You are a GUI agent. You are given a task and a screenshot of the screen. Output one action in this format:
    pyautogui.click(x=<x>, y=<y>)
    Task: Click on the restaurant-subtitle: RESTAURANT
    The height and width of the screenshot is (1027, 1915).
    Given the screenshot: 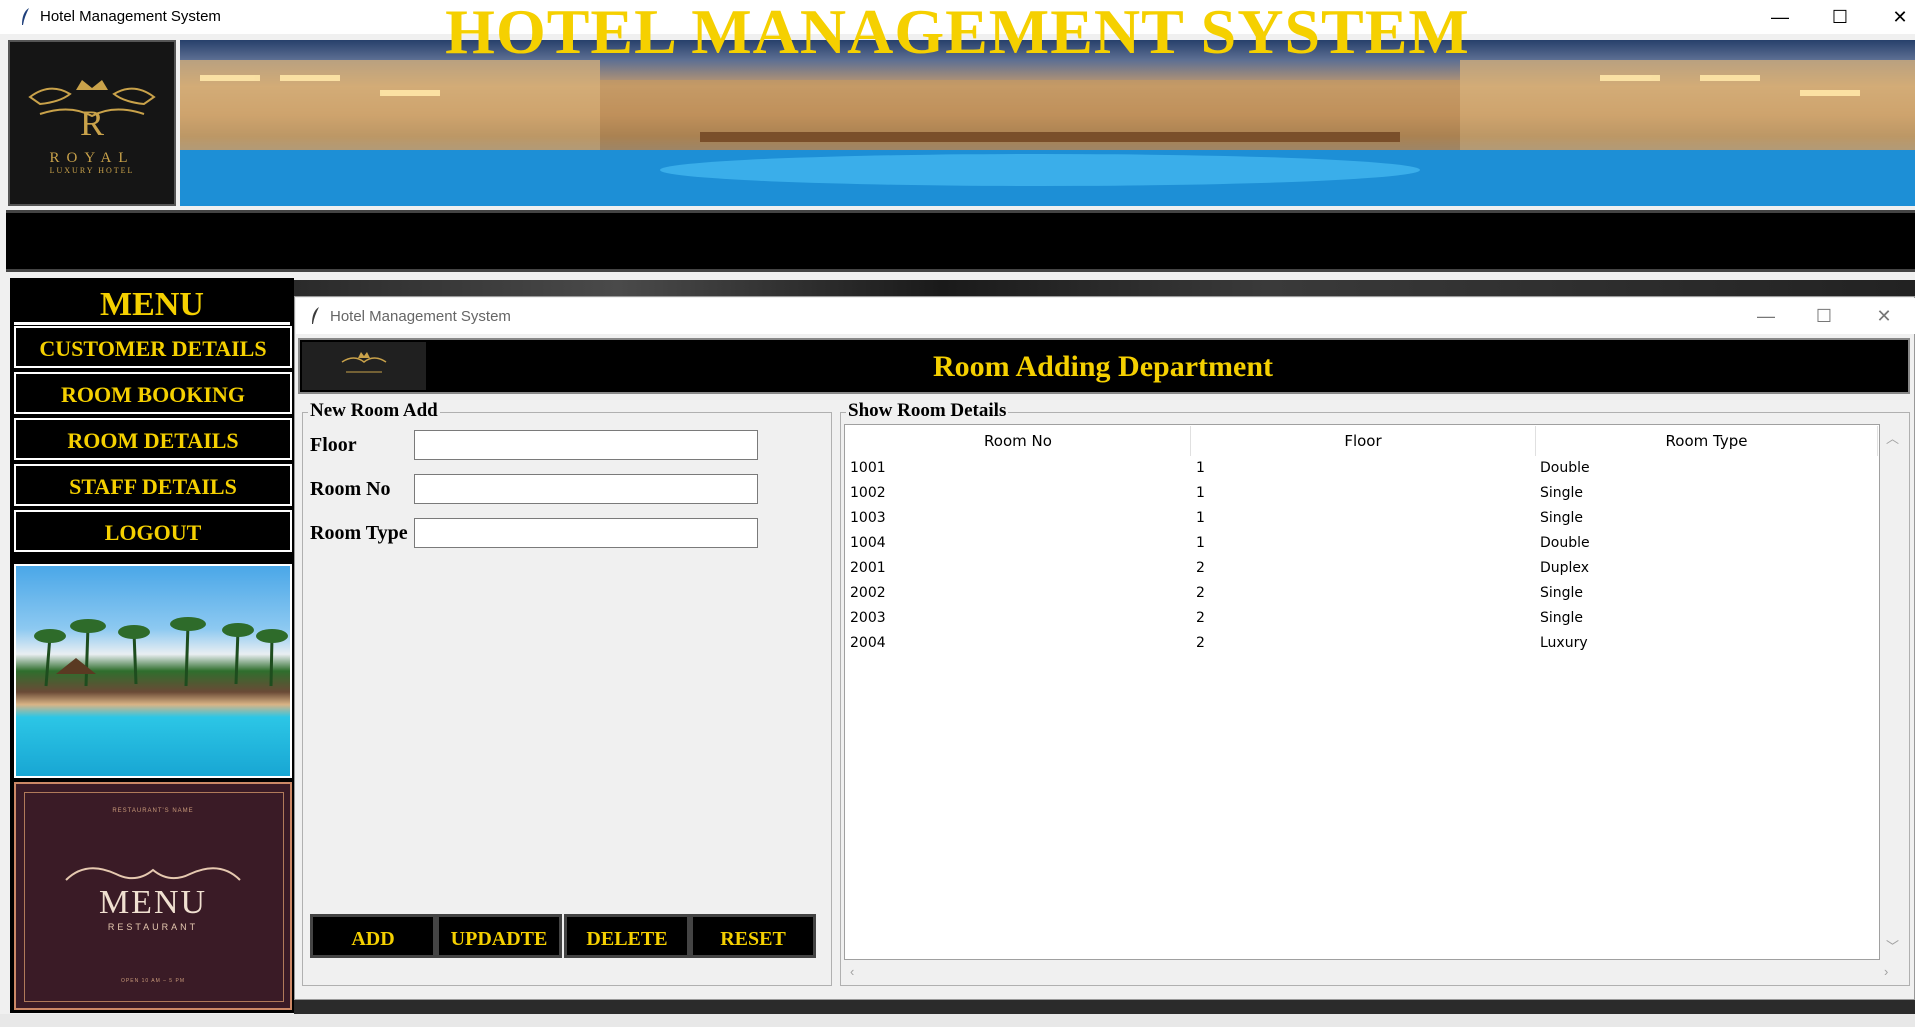 What is the action you would take?
    pyautogui.click(x=153, y=927)
    